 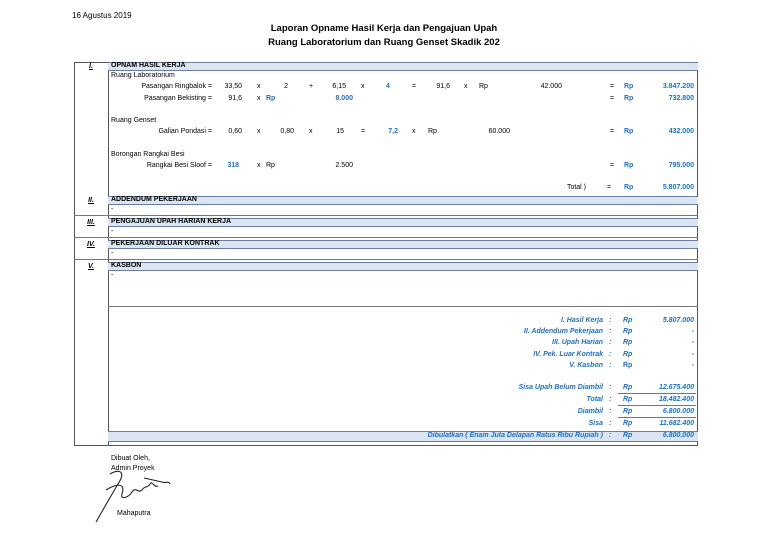 I want to click on summary-label: Sisa Upah Belum Diambil, so click(x=560, y=387).